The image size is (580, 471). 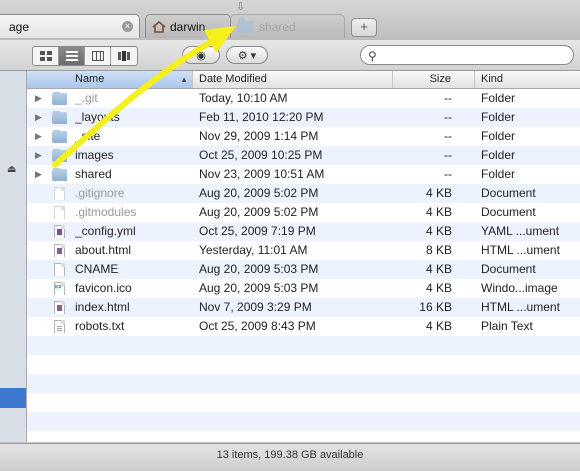 What do you see at coordinates (134, 307) in the screenshot?
I see `file-name: index.html` at bounding box center [134, 307].